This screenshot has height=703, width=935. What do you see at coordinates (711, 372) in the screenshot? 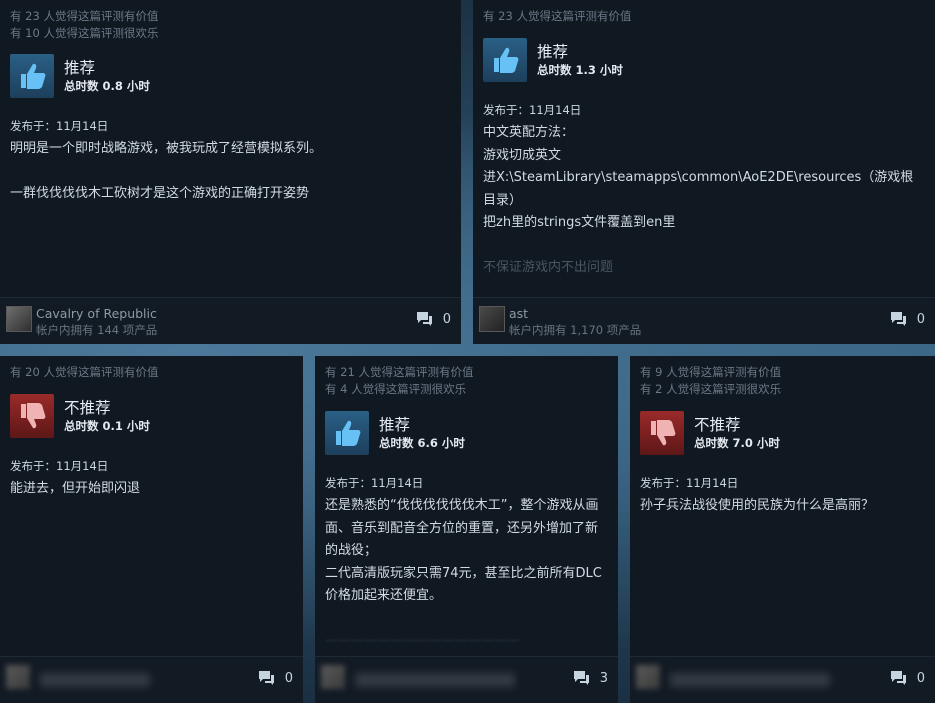
I see `helpful-count: 有 9 人觉得这篇评测有价值` at bounding box center [711, 372].